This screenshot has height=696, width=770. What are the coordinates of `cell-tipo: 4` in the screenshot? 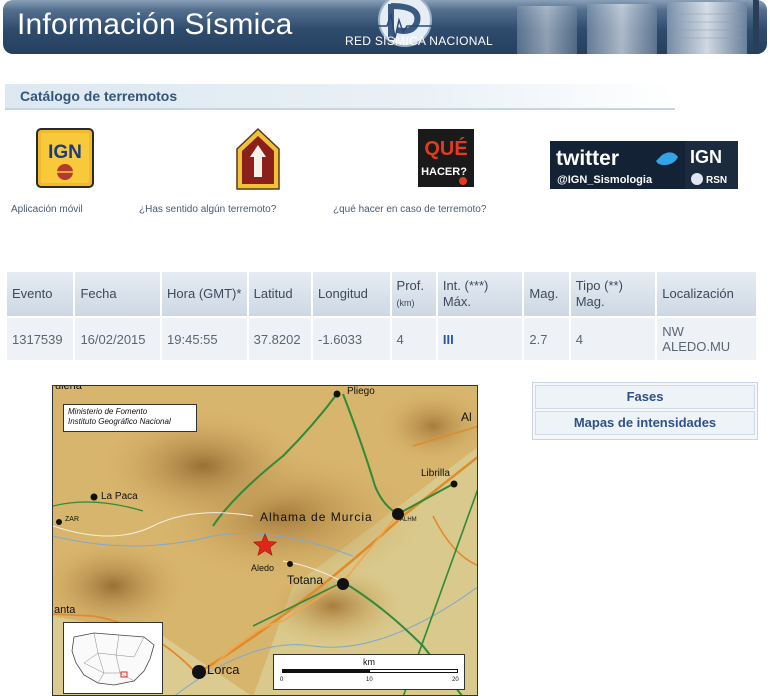 It's located at (613, 339).